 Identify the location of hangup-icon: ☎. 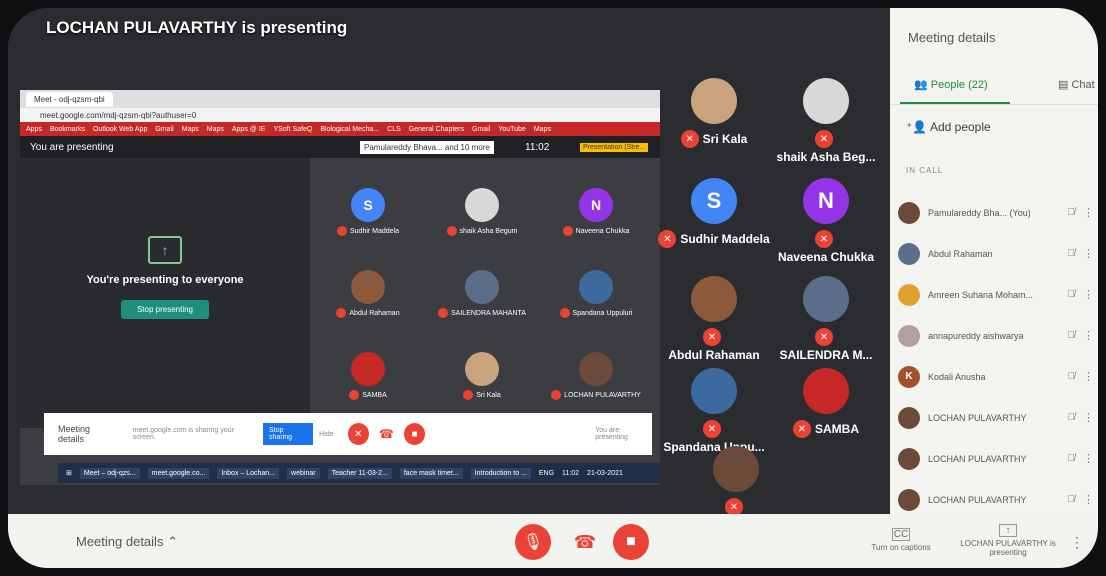
(585, 542).